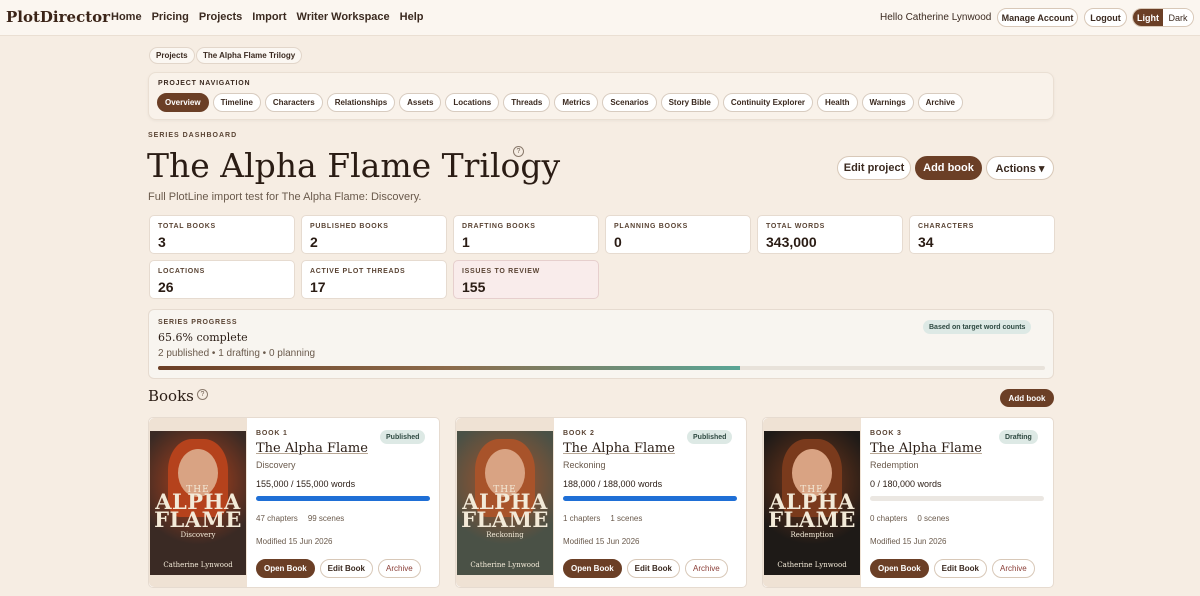  Describe the element at coordinates (1178, 17) in the screenshot. I see `theme-dark-option: Dark` at that location.